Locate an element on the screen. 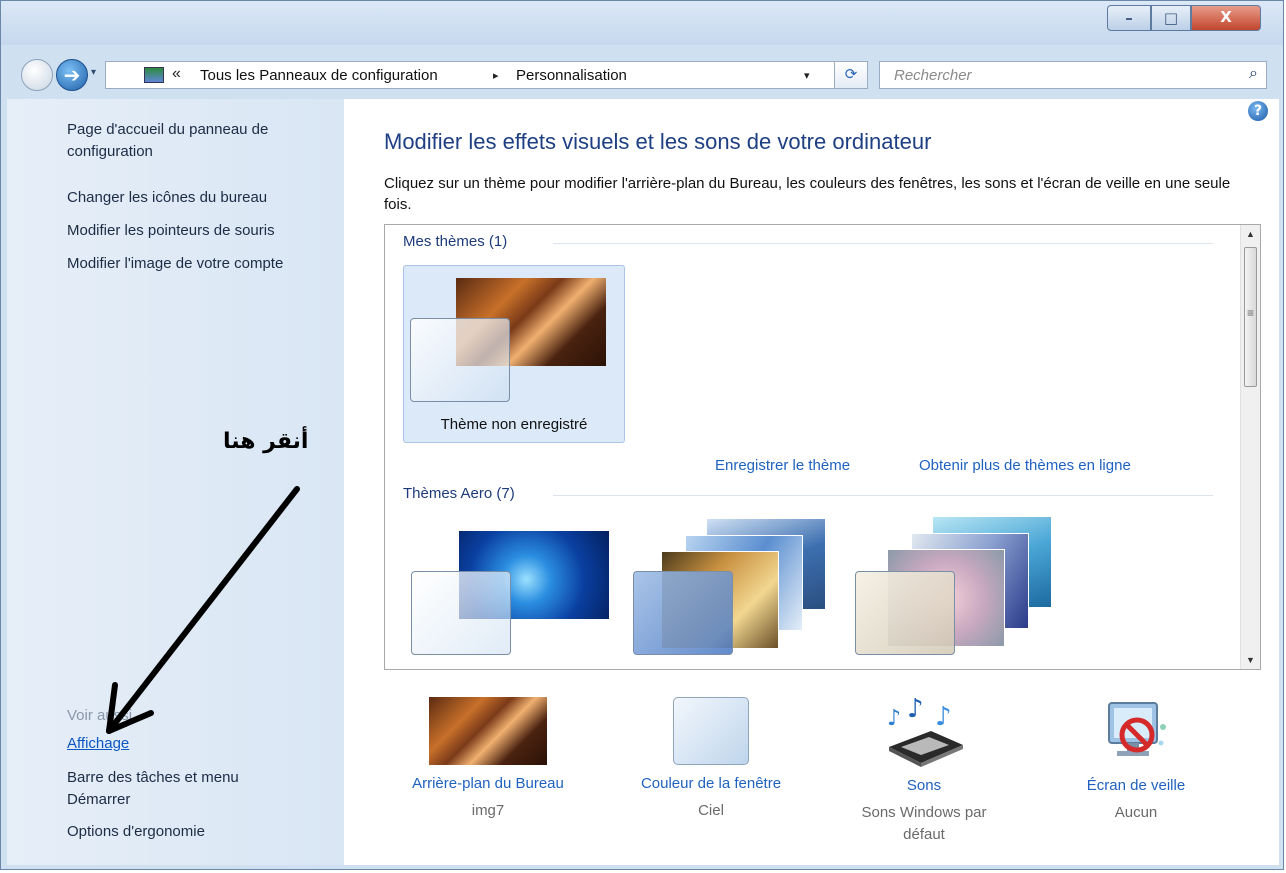 The height and width of the screenshot is (873, 1286). theme-list-scrollbar: ▲ ≡ ▼ is located at coordinates (1250, 447).